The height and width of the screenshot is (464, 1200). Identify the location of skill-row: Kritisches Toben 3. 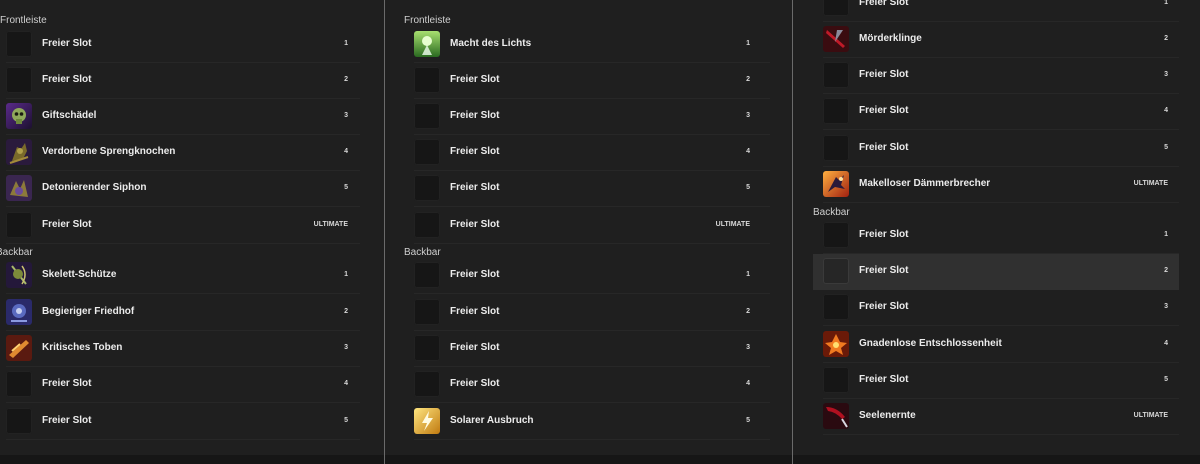
(183, 349).